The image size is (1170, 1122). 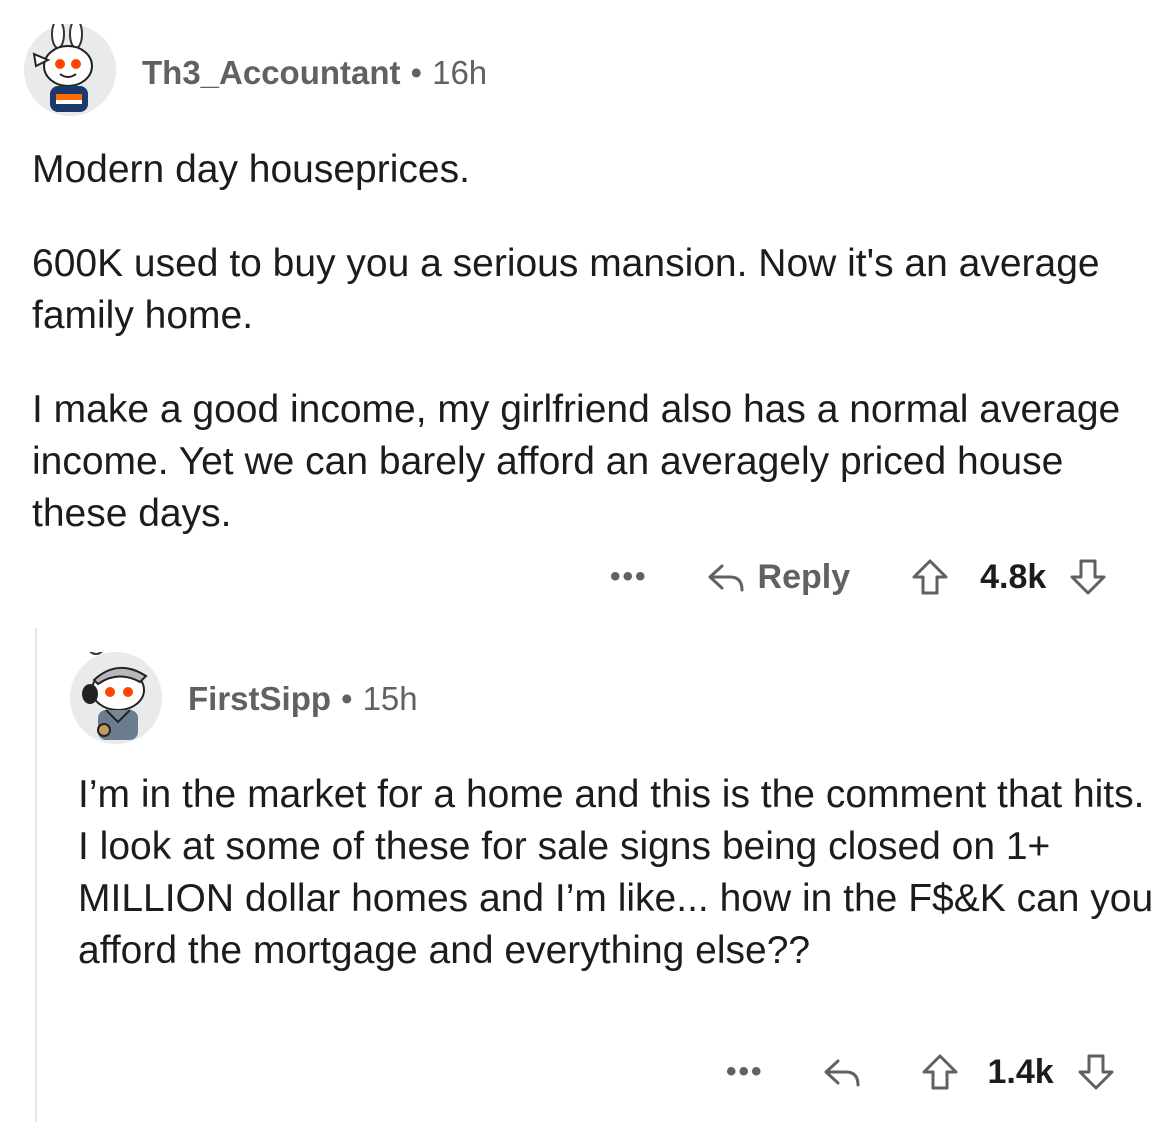 I want to click on comment-meta: Th3_Accountant • 16h, so click(x=314, y=73).